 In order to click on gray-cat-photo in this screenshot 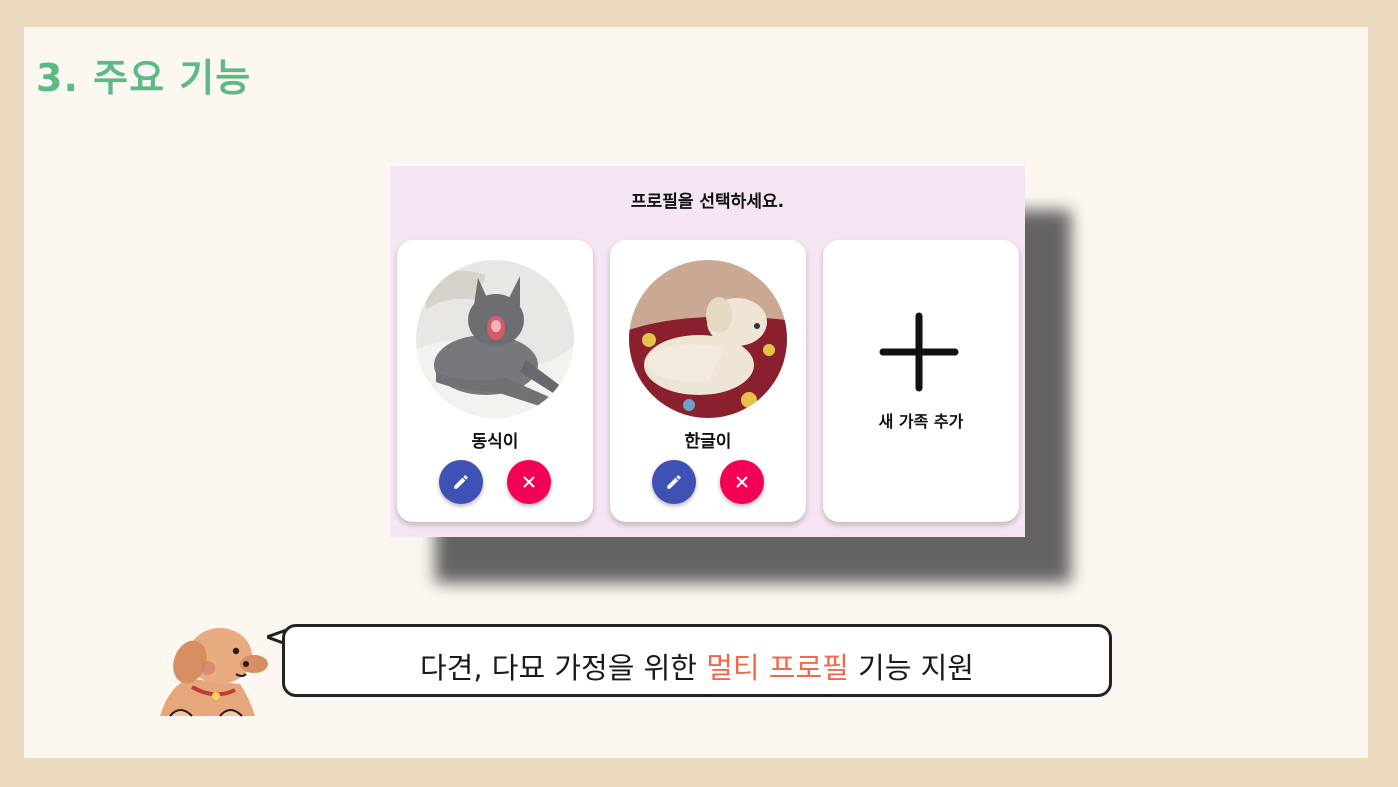, I will do `click(495, 339)`.